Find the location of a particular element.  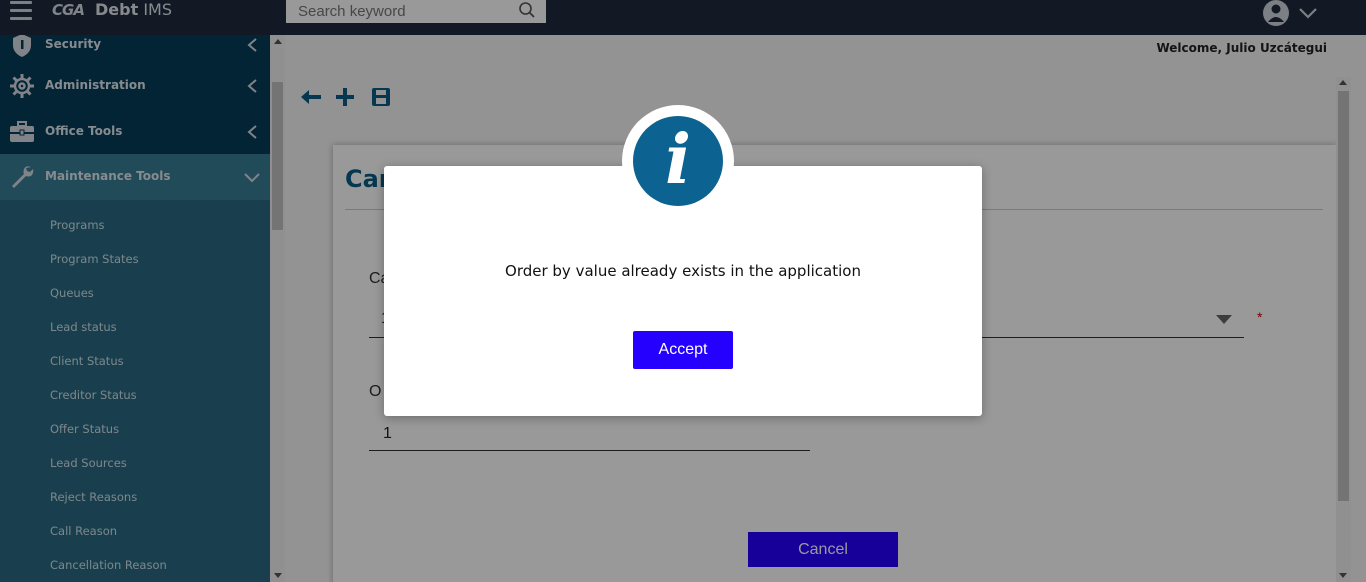

accept-button: Accept is located at coordinates (683, 350).